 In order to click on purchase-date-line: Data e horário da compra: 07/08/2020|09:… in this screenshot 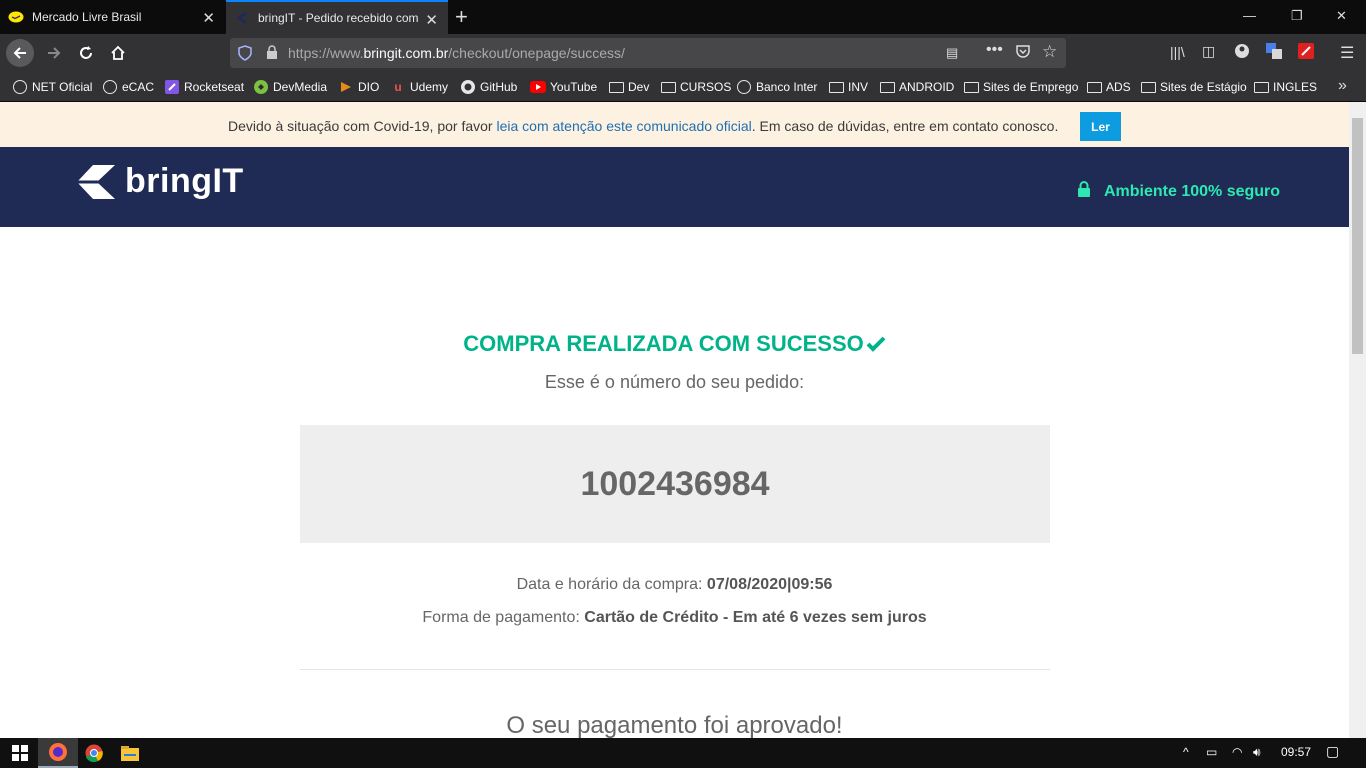, I will do `click(674, 584)`.